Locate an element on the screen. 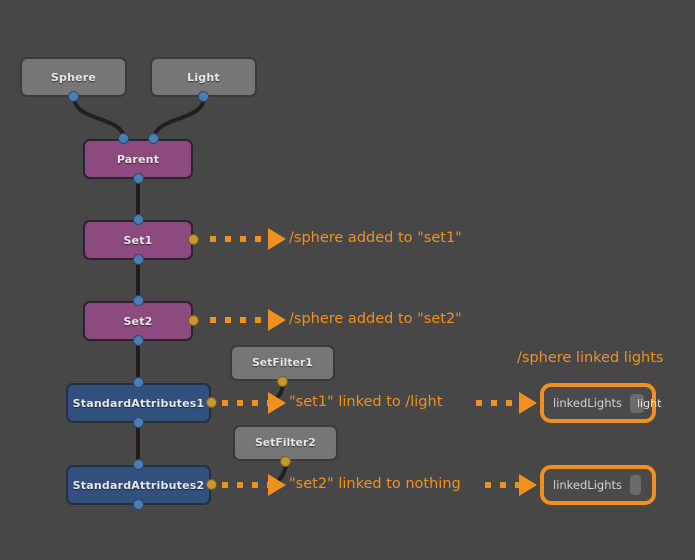 The width and height of the screenshot is (695, 560). connector-set1-out is located at coordinates (138, 259).